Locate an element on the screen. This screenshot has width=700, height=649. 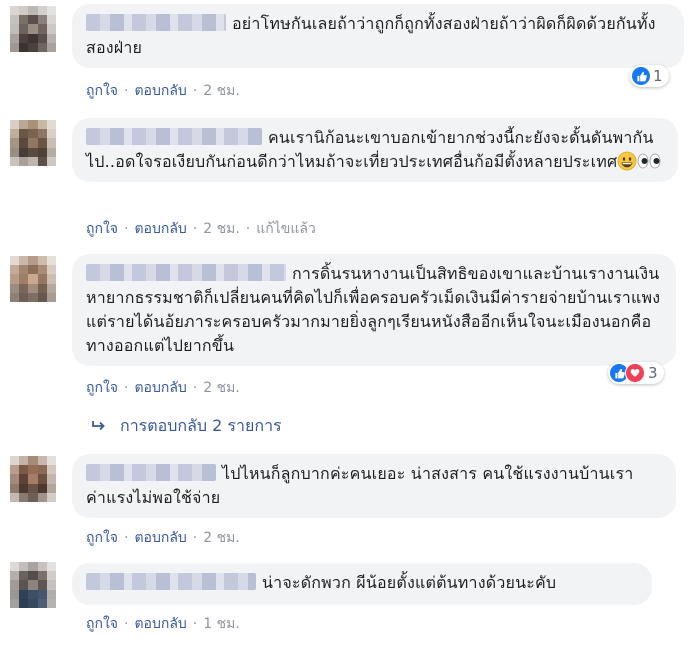
reaction-summary: 3 is located at coordinates (636, 373).